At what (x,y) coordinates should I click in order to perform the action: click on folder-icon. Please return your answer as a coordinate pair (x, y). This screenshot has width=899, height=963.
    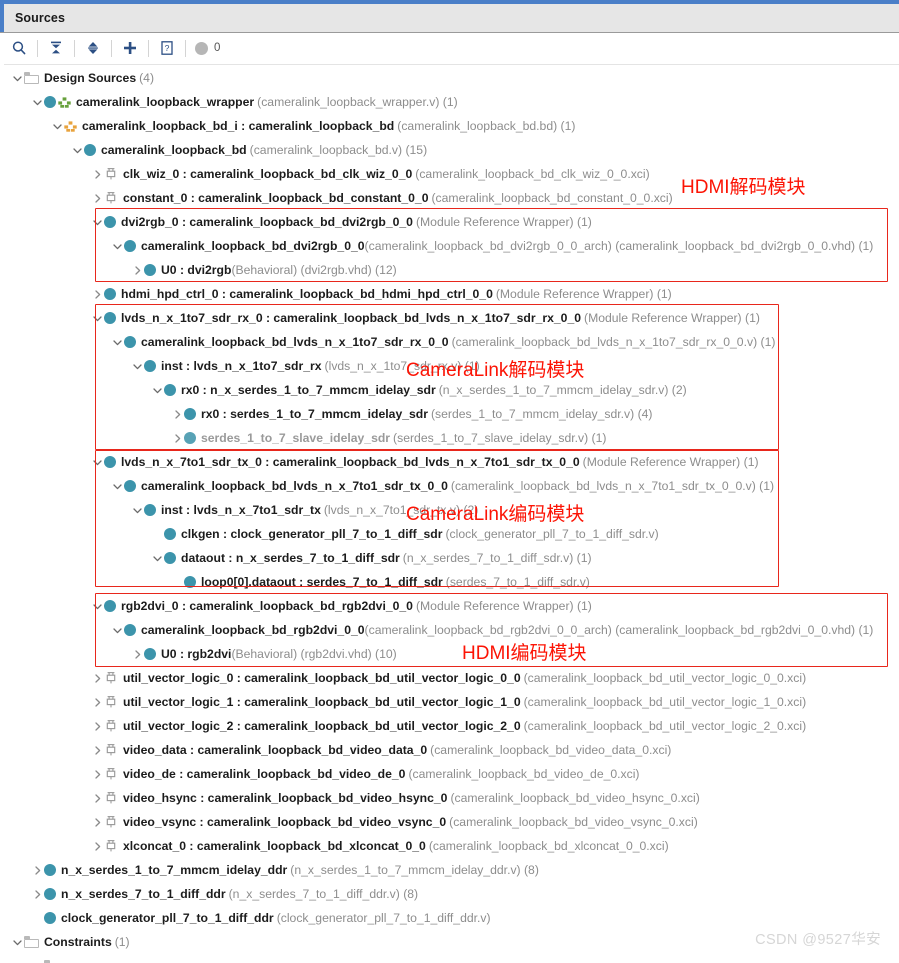
    Looking at the image, I should click on (31, 942).